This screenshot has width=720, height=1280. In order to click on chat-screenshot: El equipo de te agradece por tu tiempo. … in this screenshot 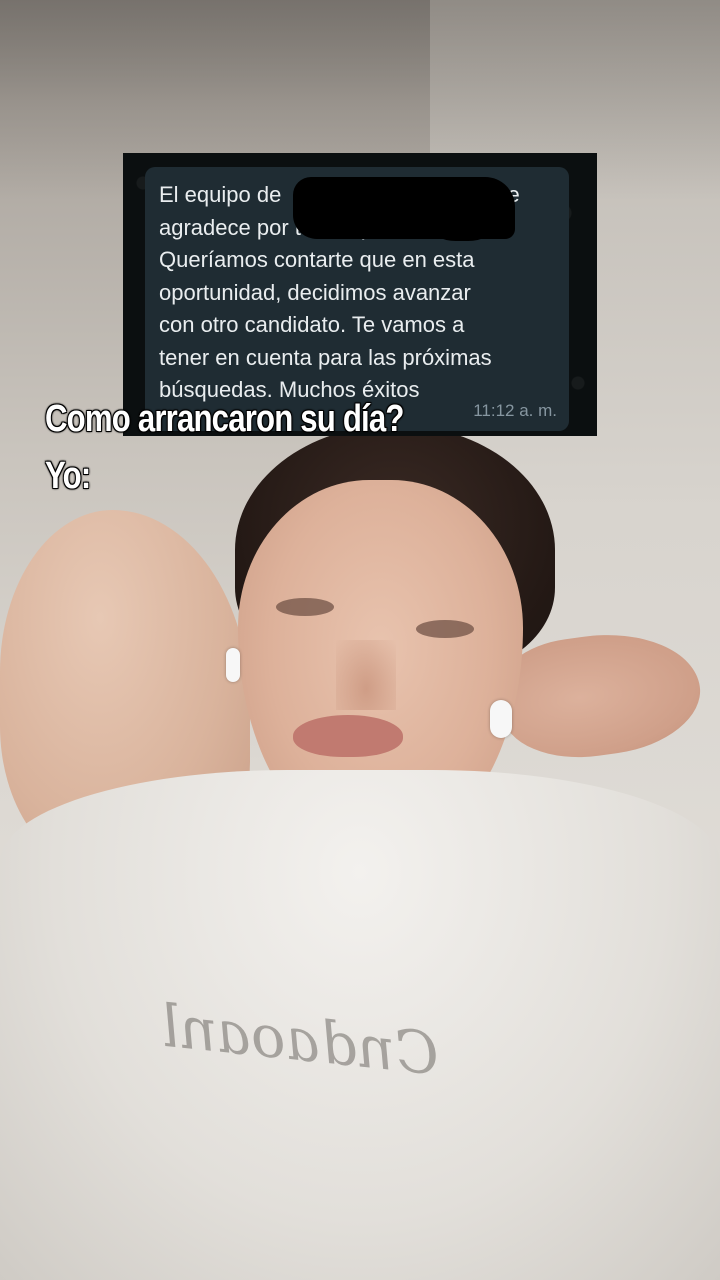, I will do `click(360, 294)`.